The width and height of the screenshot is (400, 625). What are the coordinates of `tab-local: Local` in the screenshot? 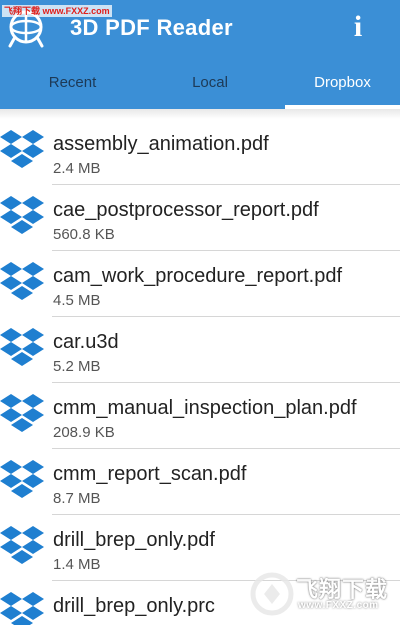 It's located at (210, 83).